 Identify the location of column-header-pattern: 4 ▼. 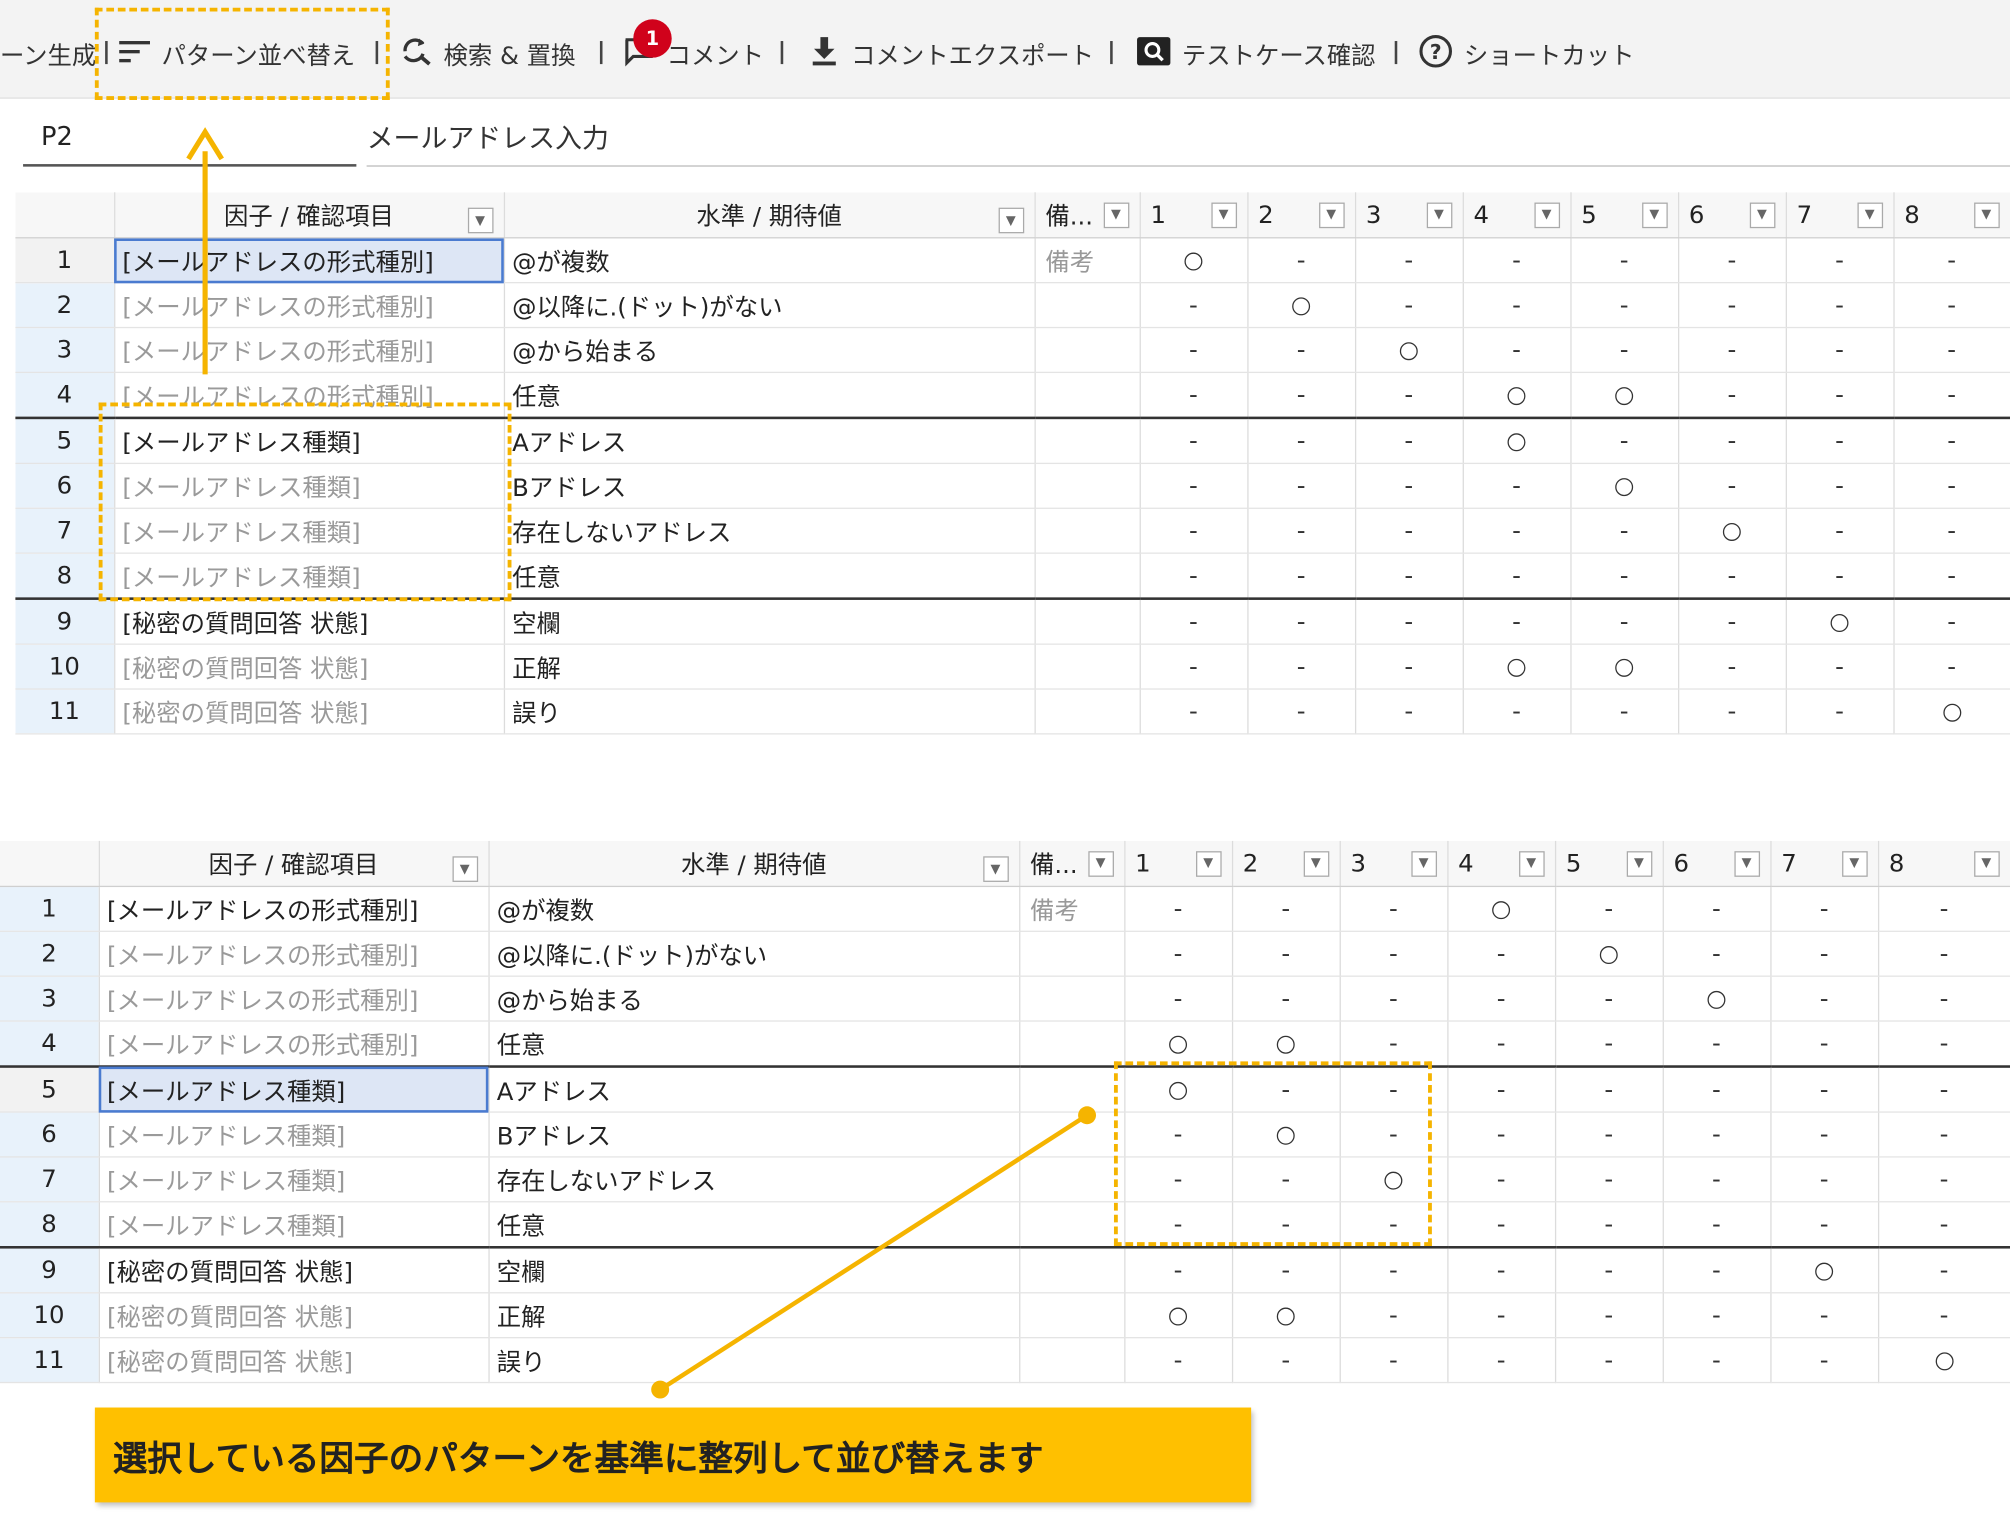
(1501, 864).